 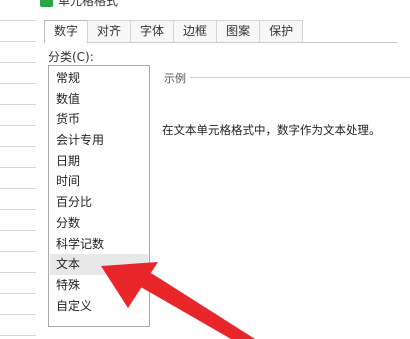 I want to click on spreadsheet-background, so click(x=18, y=169).